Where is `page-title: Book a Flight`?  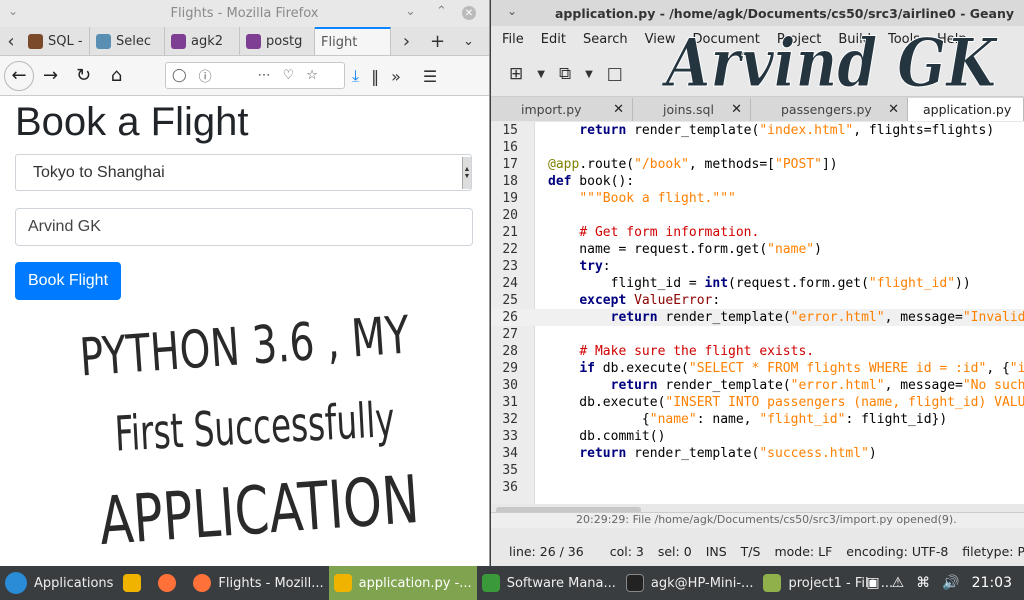 page-title: Book a Flight is located at coordinates (132, 122).